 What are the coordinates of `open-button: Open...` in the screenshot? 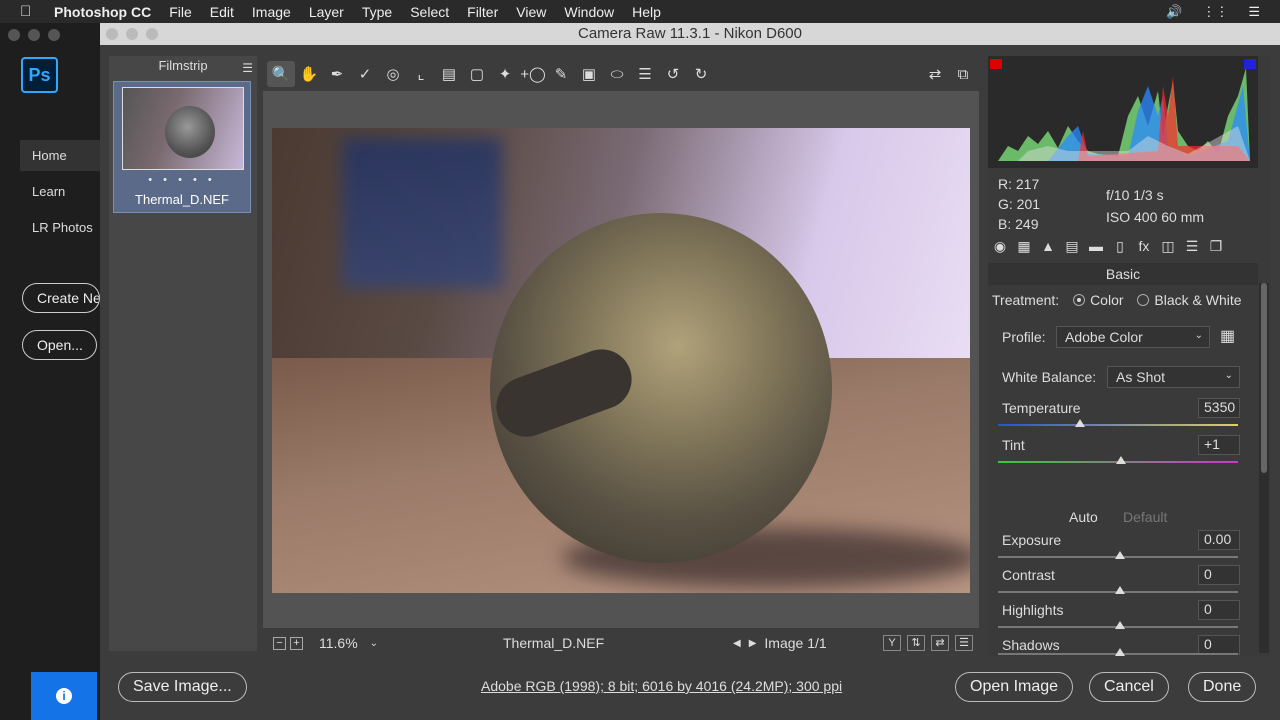 It's located at (59, 345).